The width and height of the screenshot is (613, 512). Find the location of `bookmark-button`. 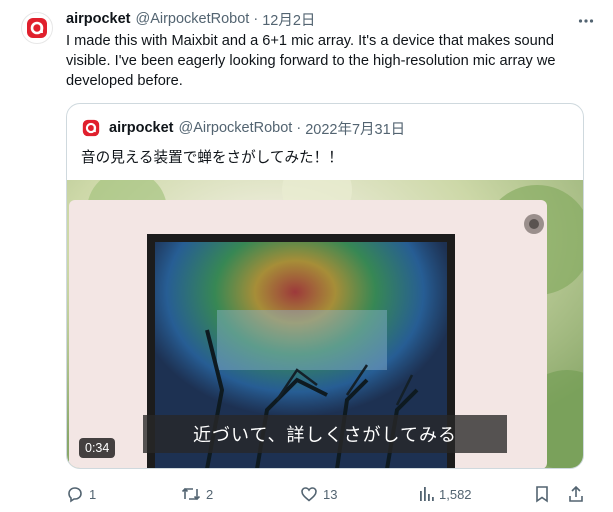

bookmark-button is located at coordinates (544, 494).